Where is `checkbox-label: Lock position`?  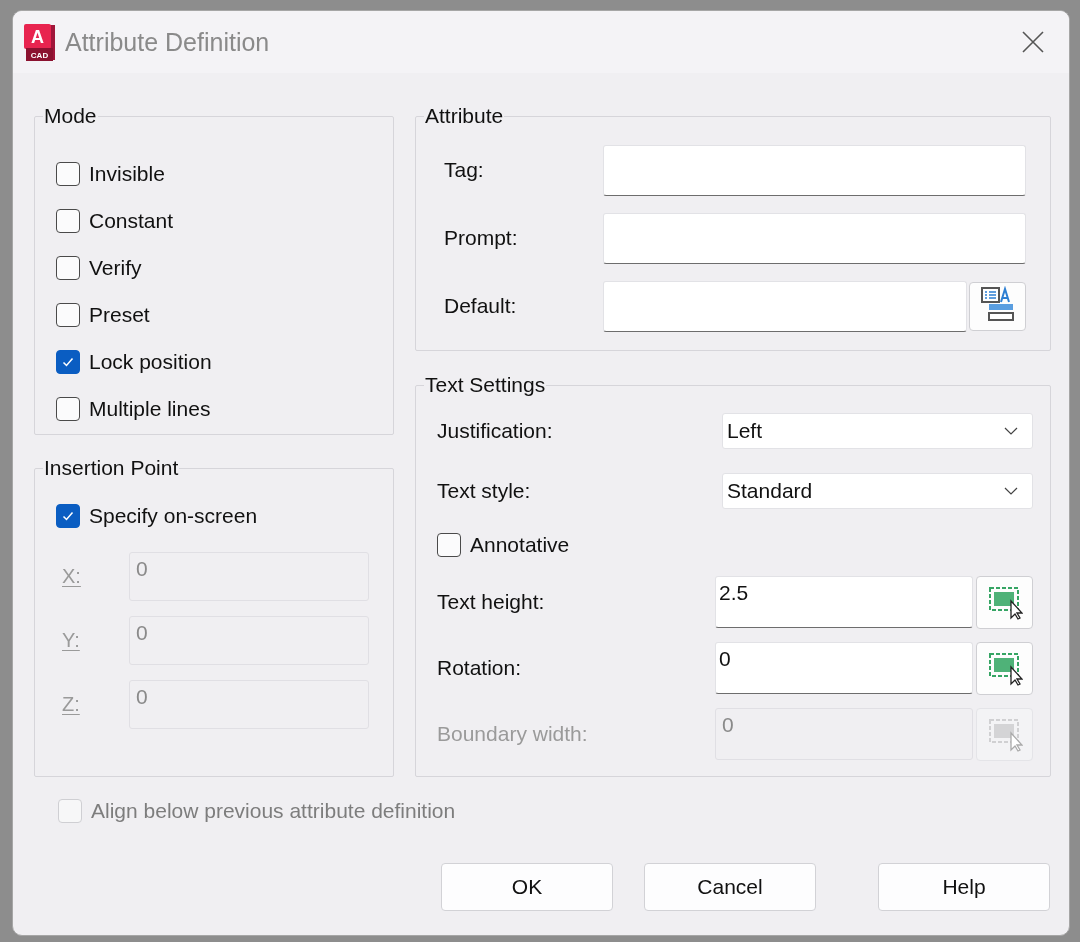 checkbox-label: Lock position is located at coordinates (150, 361).